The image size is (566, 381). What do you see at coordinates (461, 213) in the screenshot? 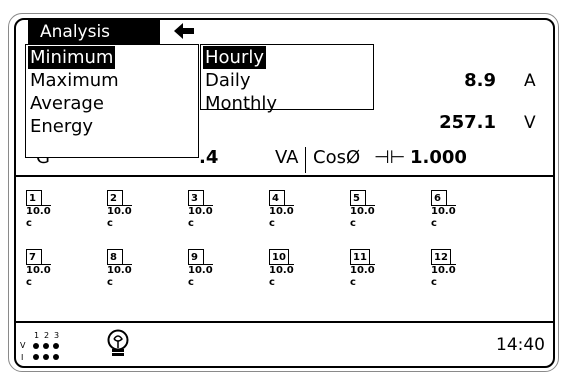
I see `step-cell-6: 6 10.0 c` at bounding box center [461, 213].